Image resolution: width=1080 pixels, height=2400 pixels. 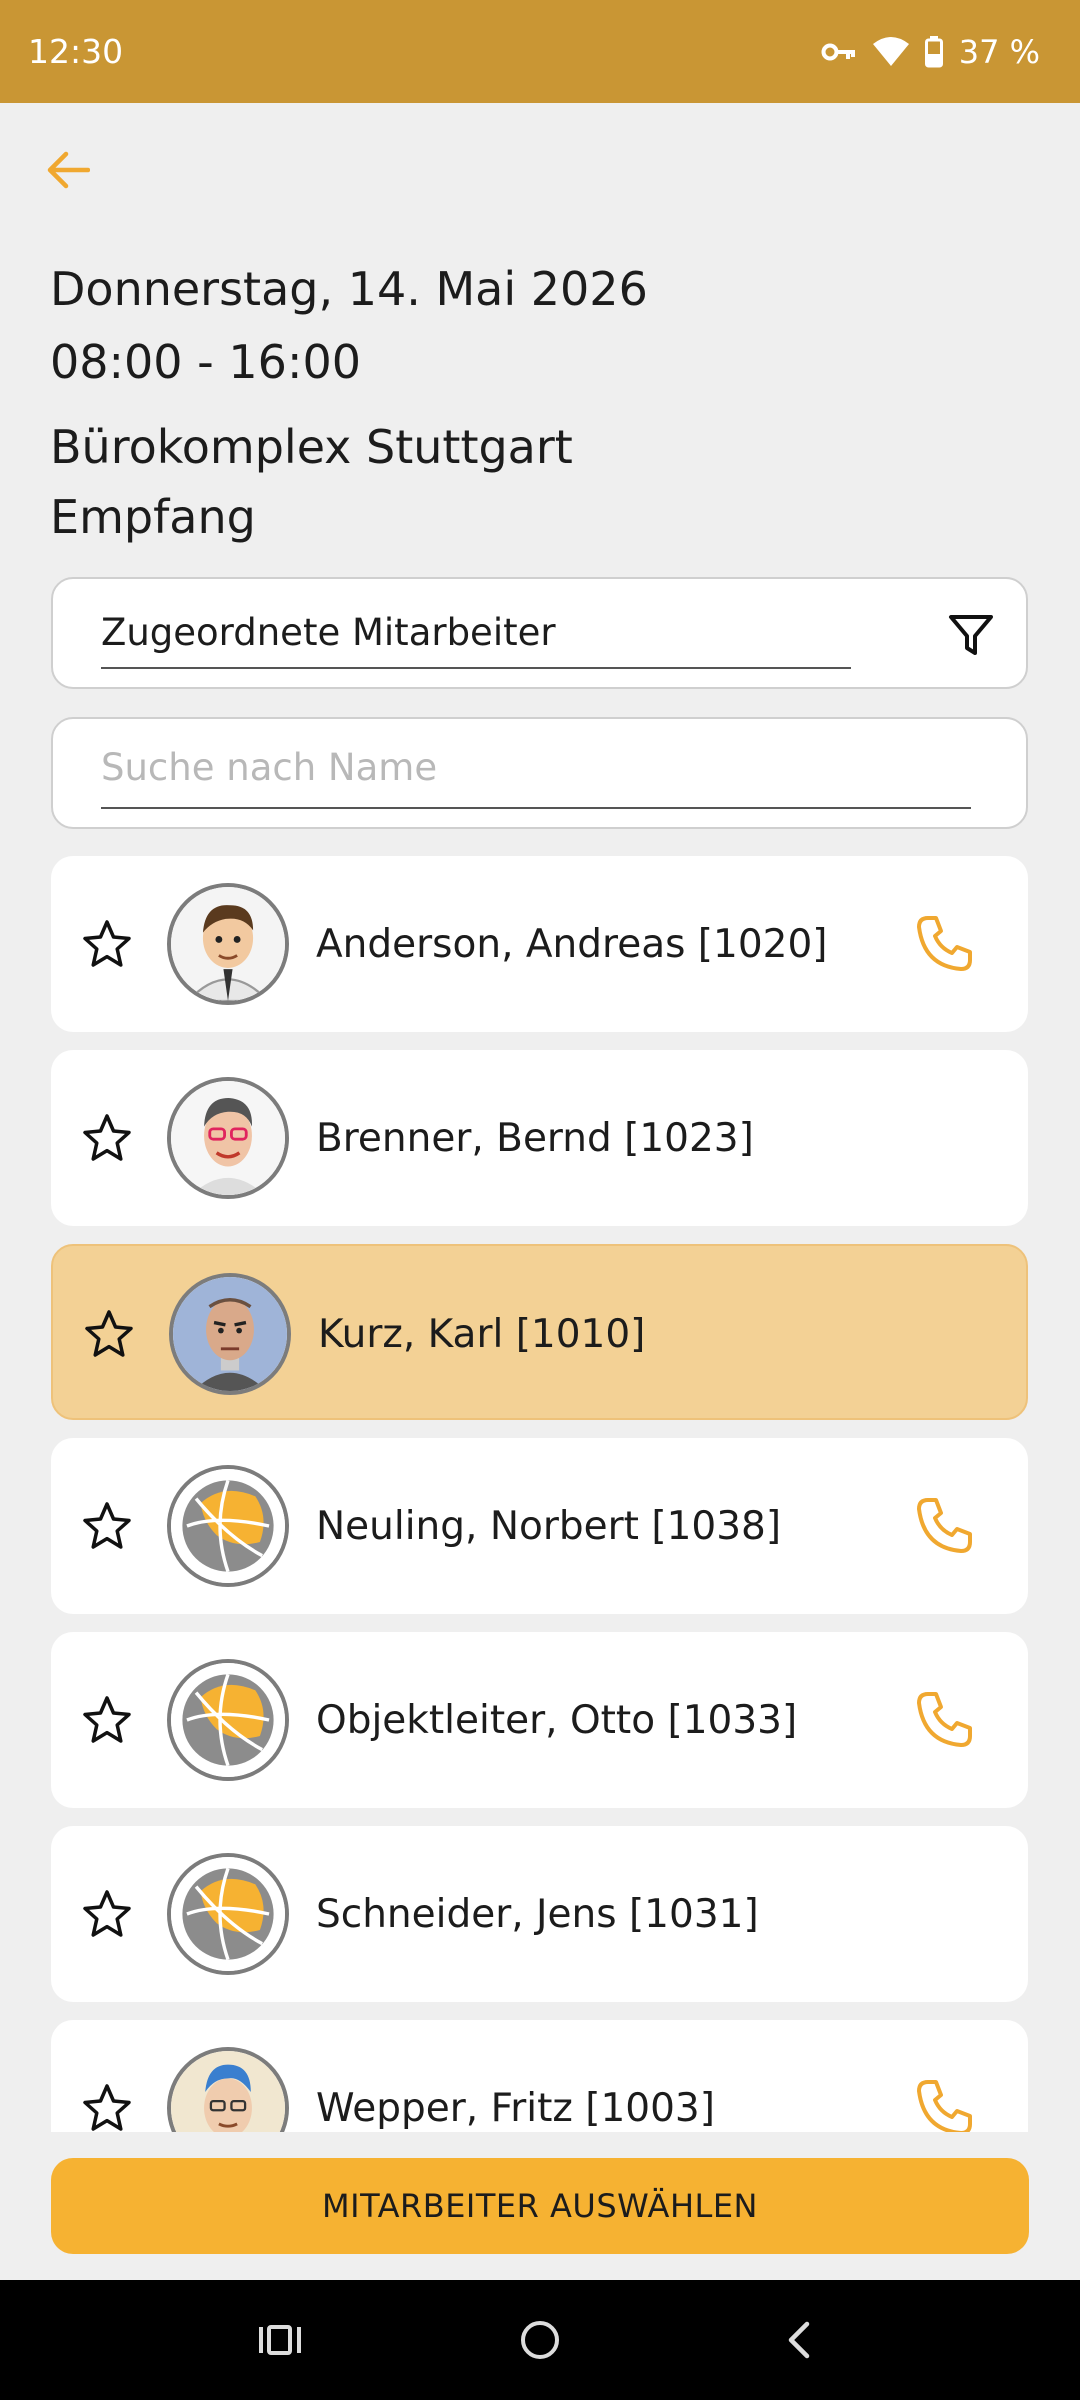 What do you see at coordinates (76, 51) in the screenshot?
I see `status-time: 12:30` at bounding box center [76, 51].